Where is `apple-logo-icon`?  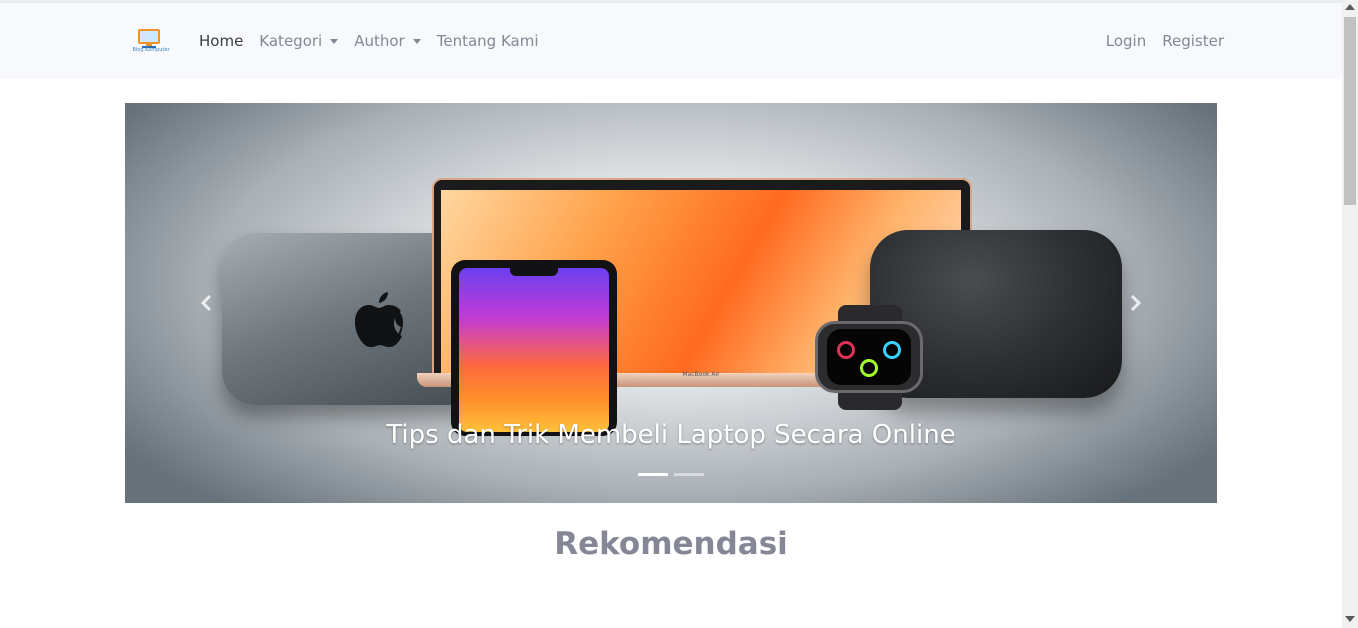 apple-logo-icon is located at coordinates (379, 319).